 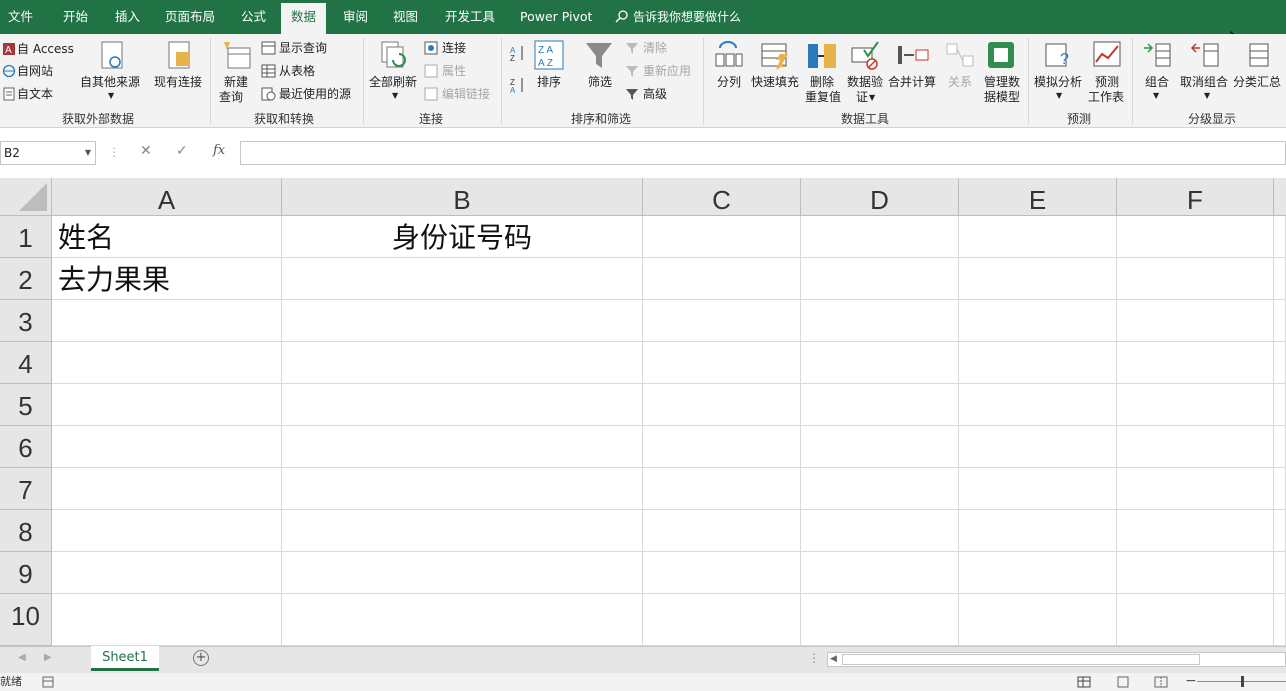 What do you see at coordinates (1038, 531) in the screenshot?
I see `cell-e8` at bounding box center [1038, 531].